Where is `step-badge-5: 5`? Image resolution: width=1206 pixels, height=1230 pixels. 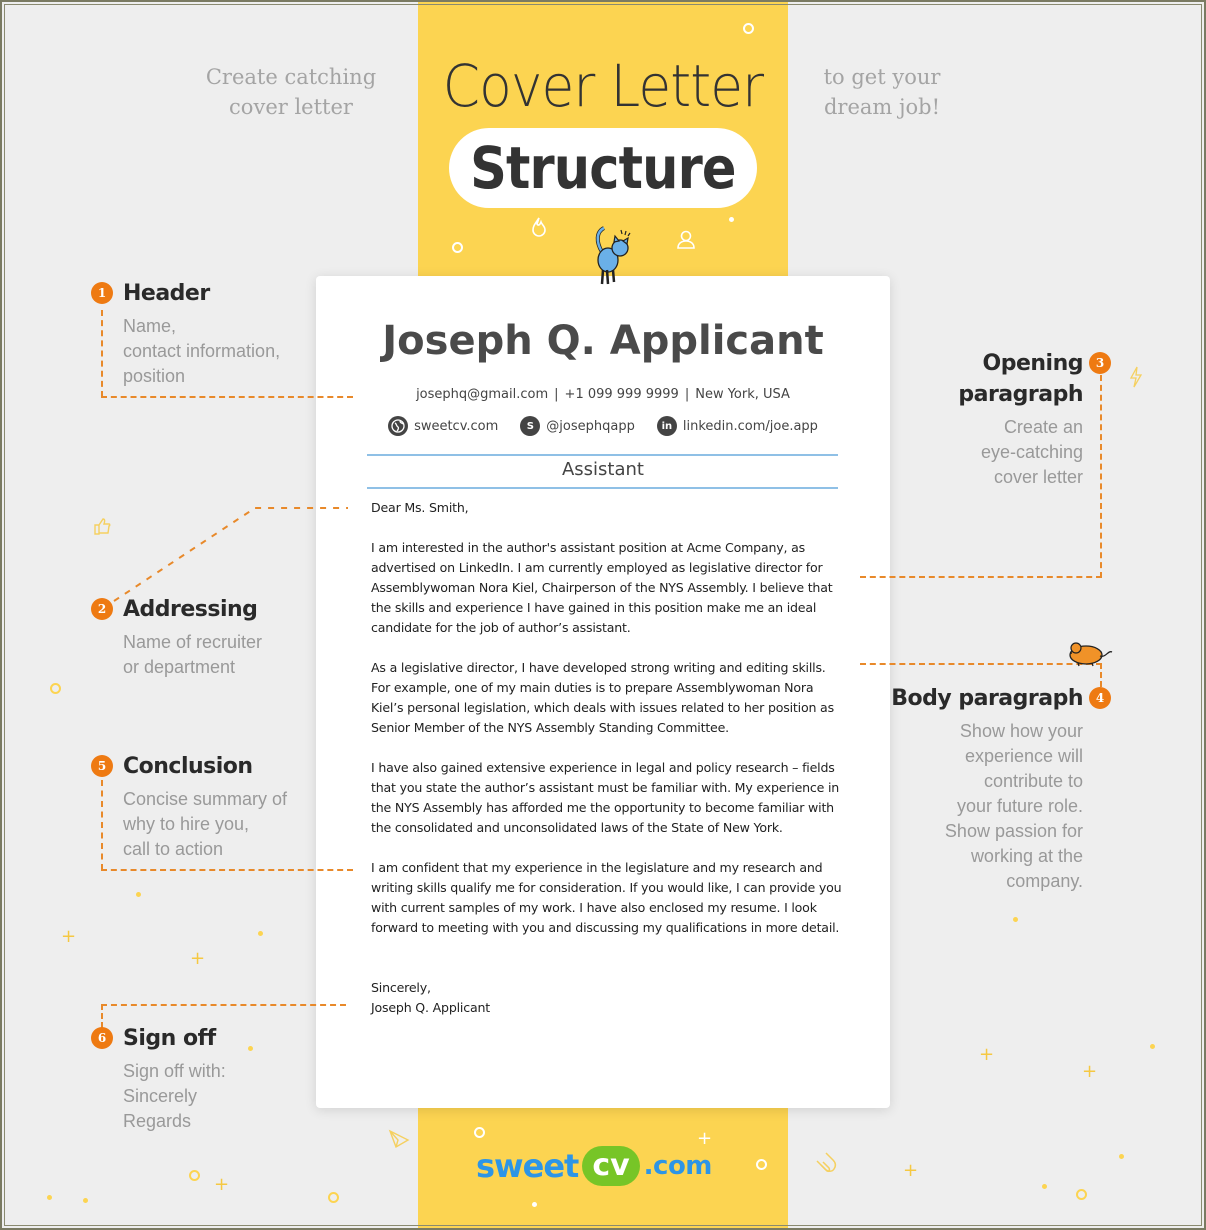
step-badge-5: 5 is located at coordinates (102, 766).